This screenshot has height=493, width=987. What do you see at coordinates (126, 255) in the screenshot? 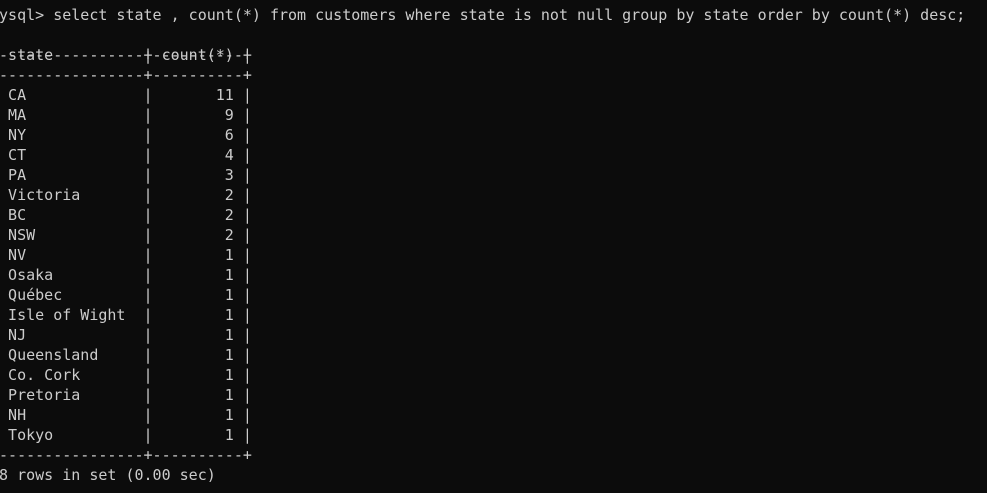
I see `table-row: | NV | 1 |` at bounding box center [126, 255].